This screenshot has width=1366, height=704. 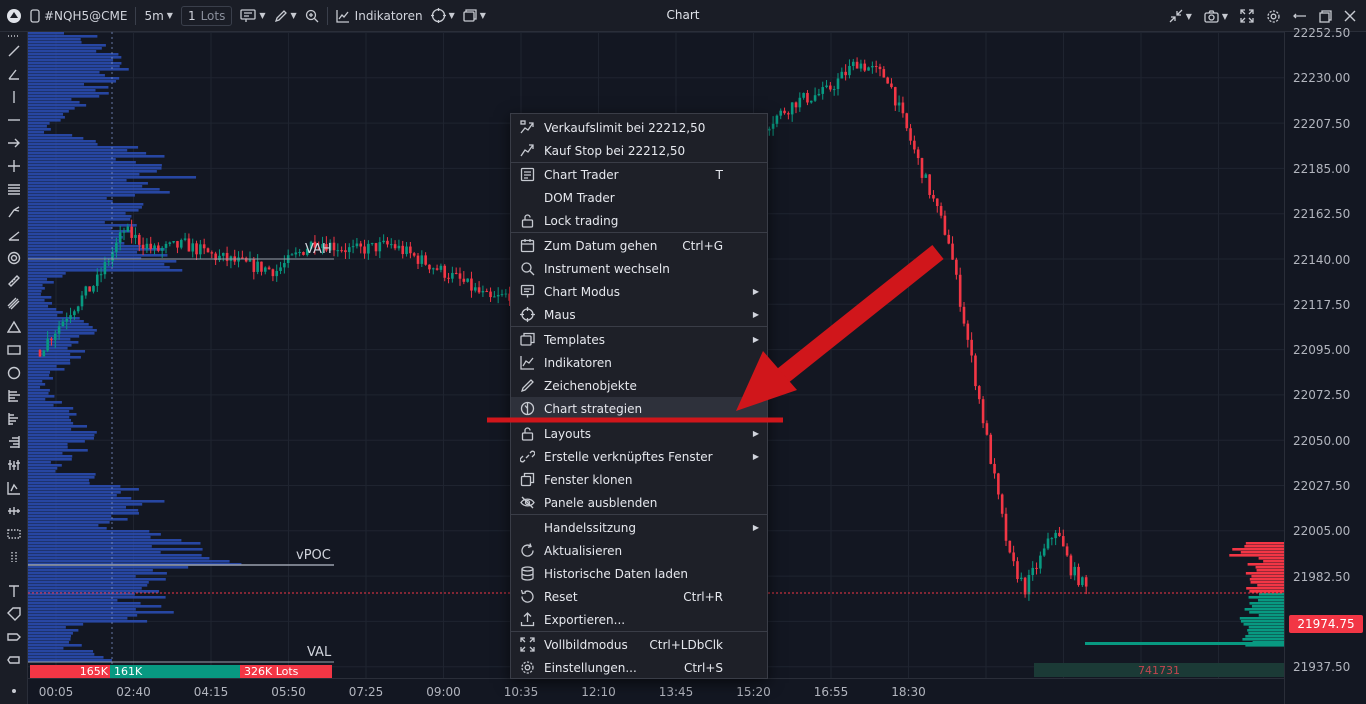 I want to click on text-tool, so click(x=14, y=591).